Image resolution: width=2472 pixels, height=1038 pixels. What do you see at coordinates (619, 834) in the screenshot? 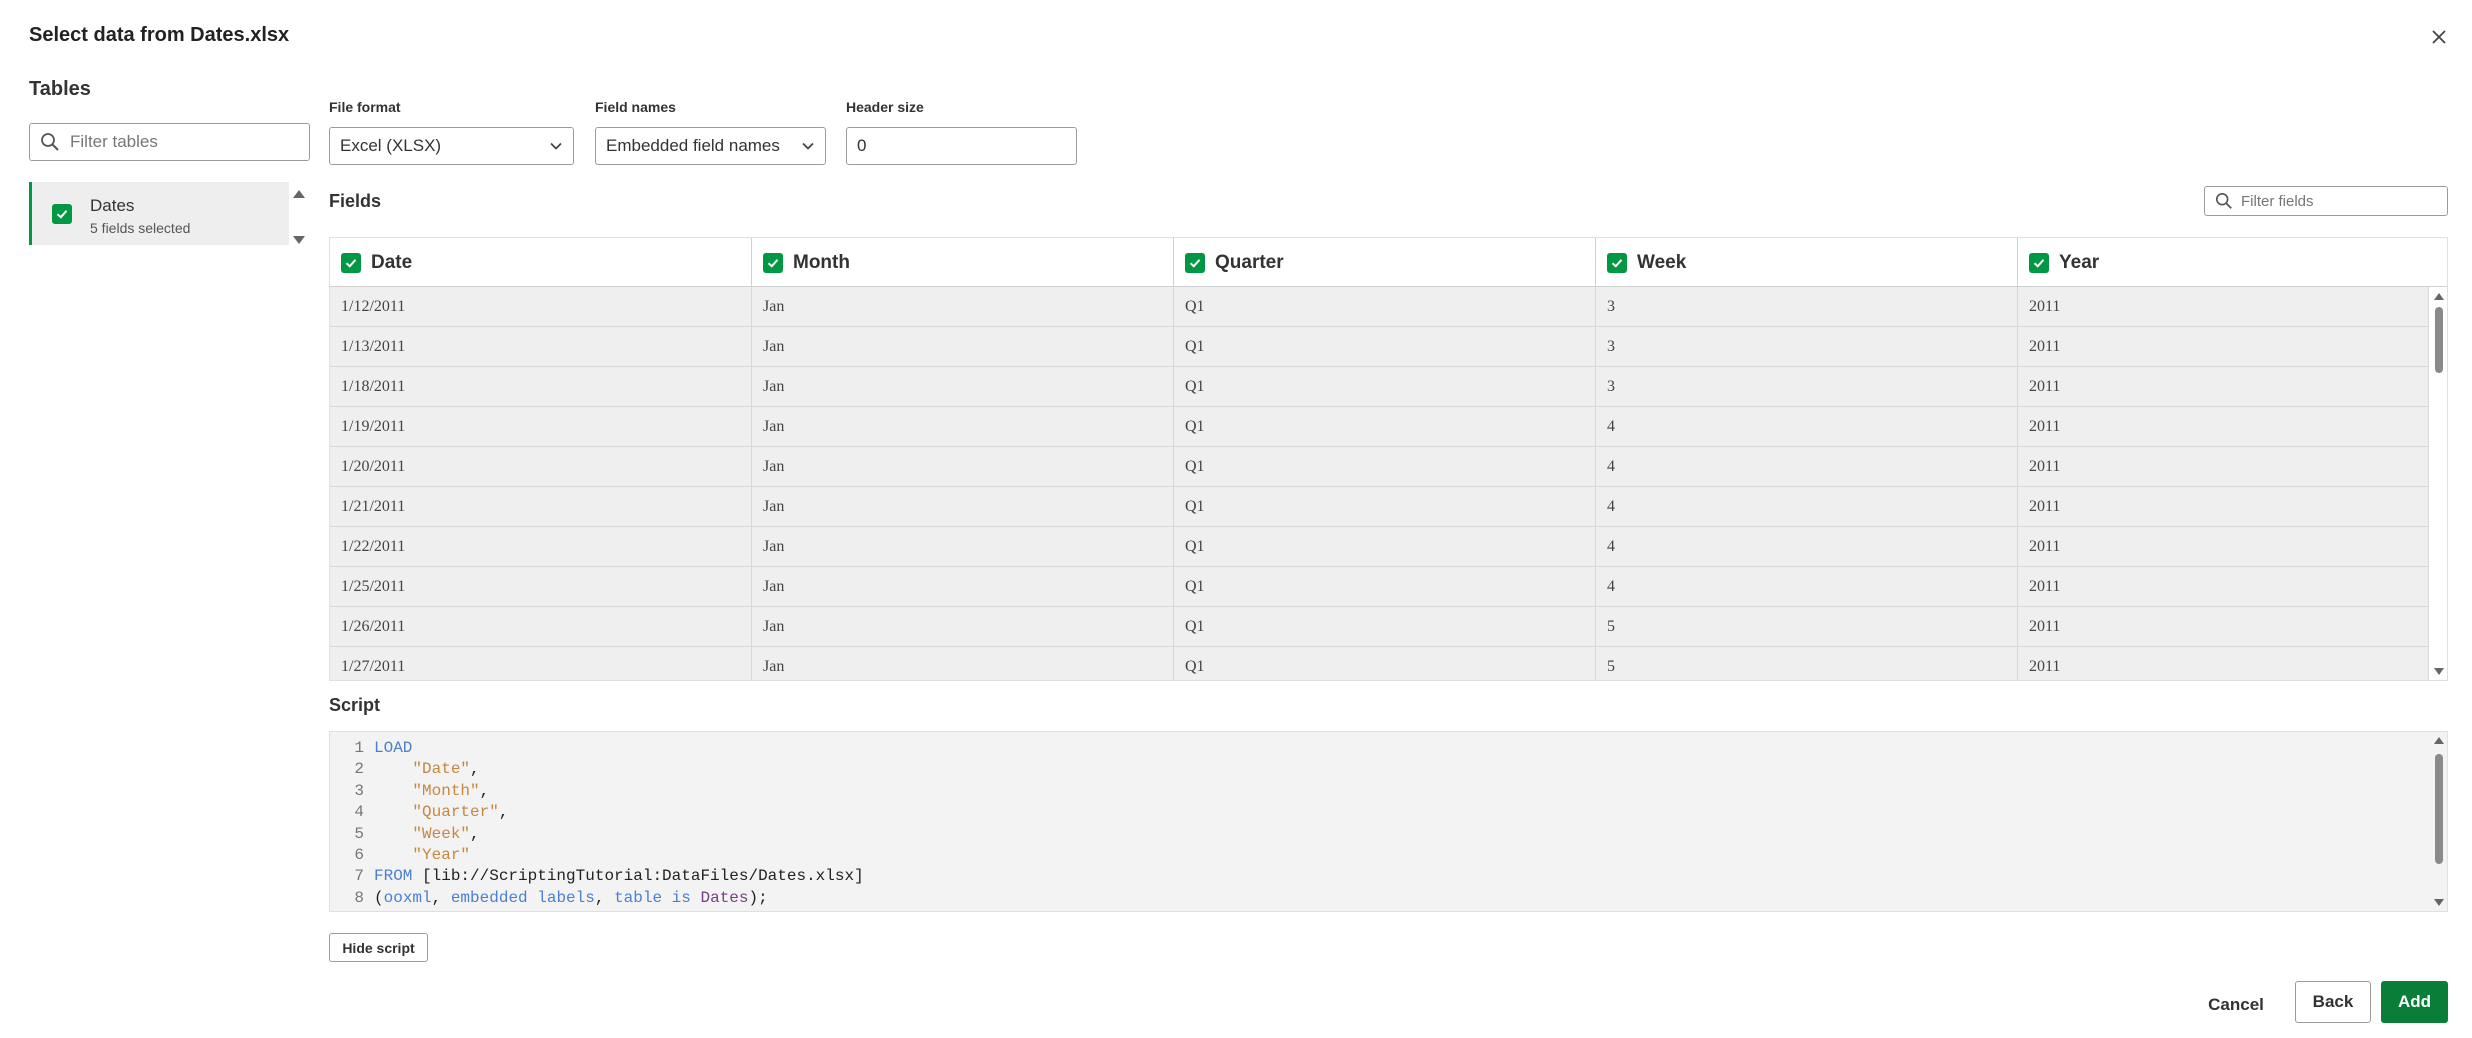
I see `code-line: "Week",` at bounding box center [619, 834].